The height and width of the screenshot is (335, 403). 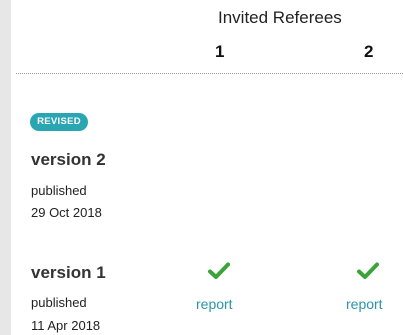 What do you see at coordinates (59, 190) in the screenshot?
I see `version-2-published-label: published` at bounding box center [59, 190].